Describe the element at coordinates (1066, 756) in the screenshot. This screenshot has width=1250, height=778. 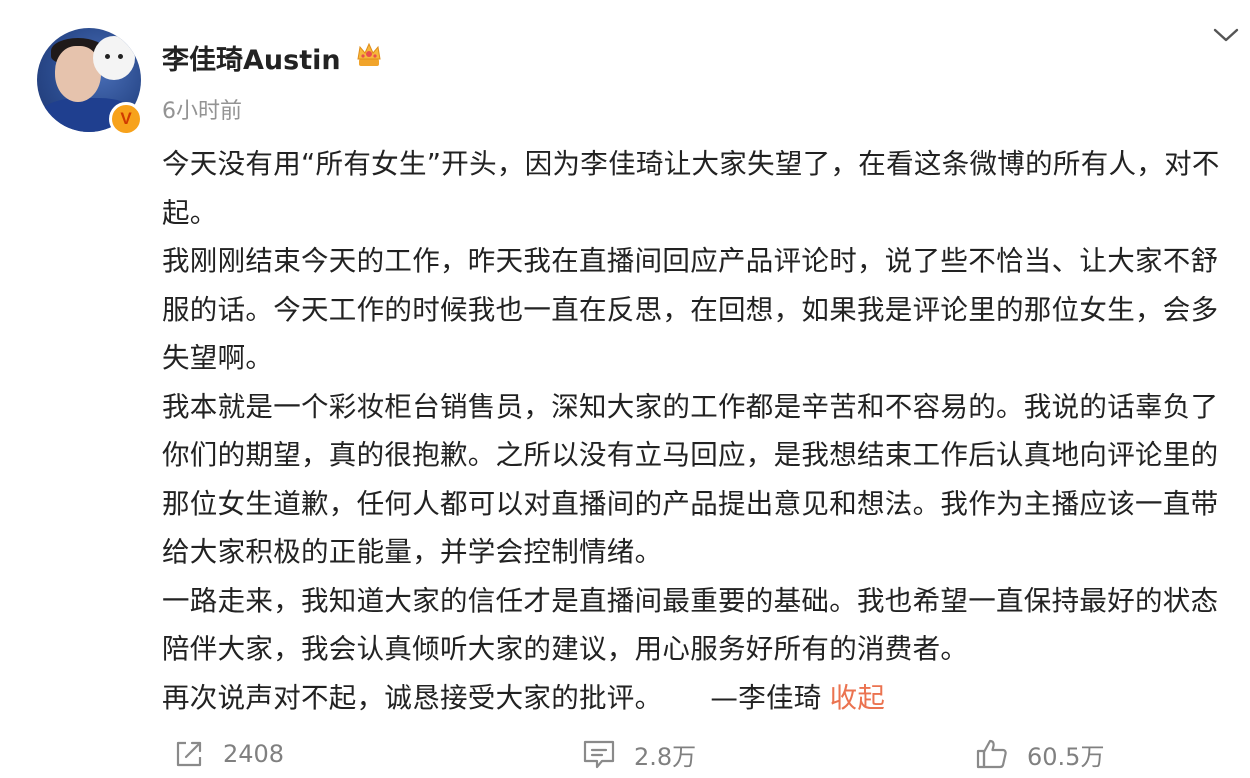
I see `like-count: 60.5万` at that location.